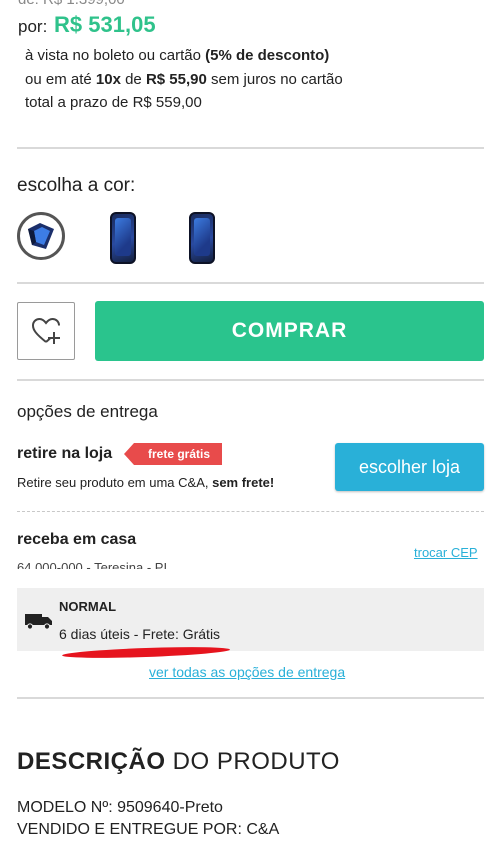  I want to click on change-cep-link: trocar CEP, so click(446, 552).